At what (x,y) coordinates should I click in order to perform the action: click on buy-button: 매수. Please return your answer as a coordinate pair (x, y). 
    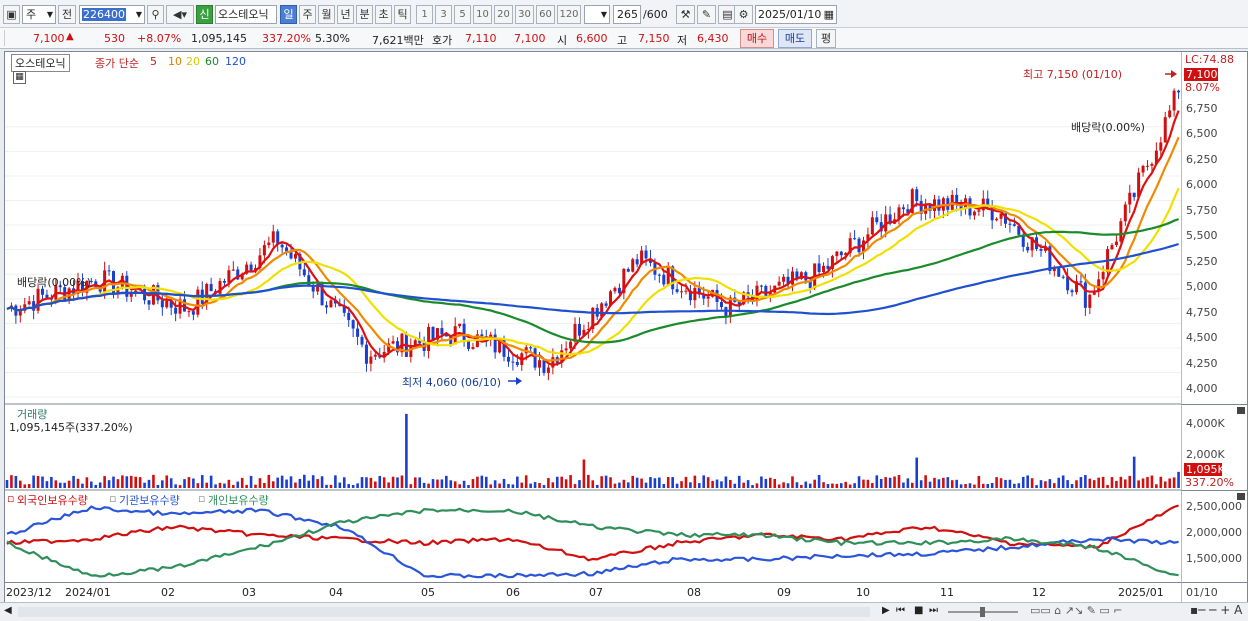
    Looking at the image, I should click on (757, 38).